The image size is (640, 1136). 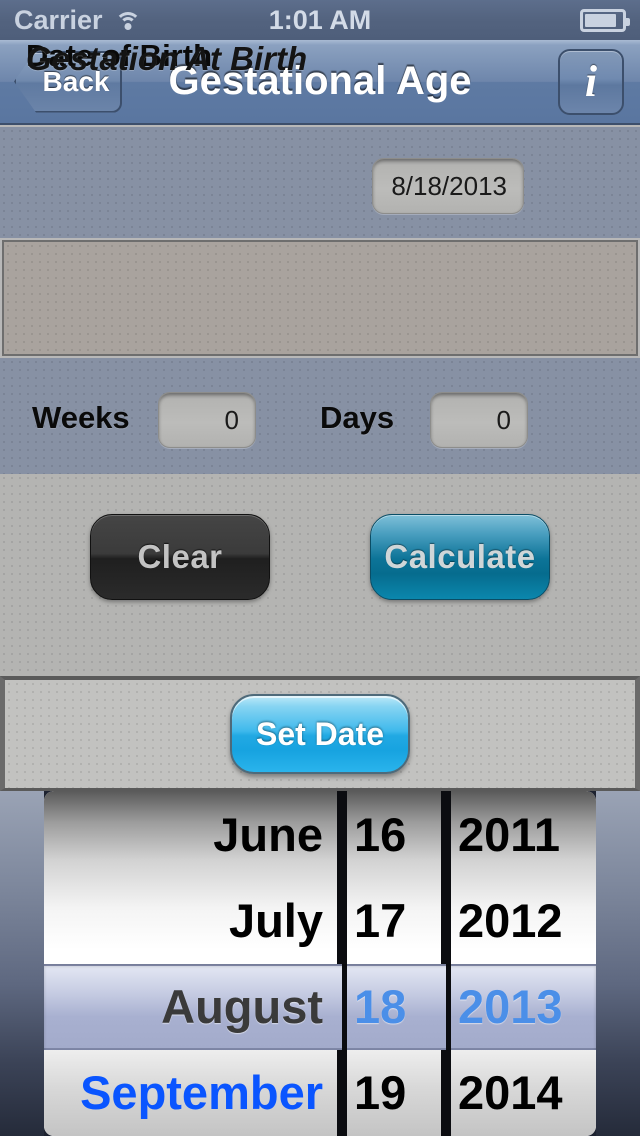 I want to click on picker-right-shade, so click(x=618, y=963).